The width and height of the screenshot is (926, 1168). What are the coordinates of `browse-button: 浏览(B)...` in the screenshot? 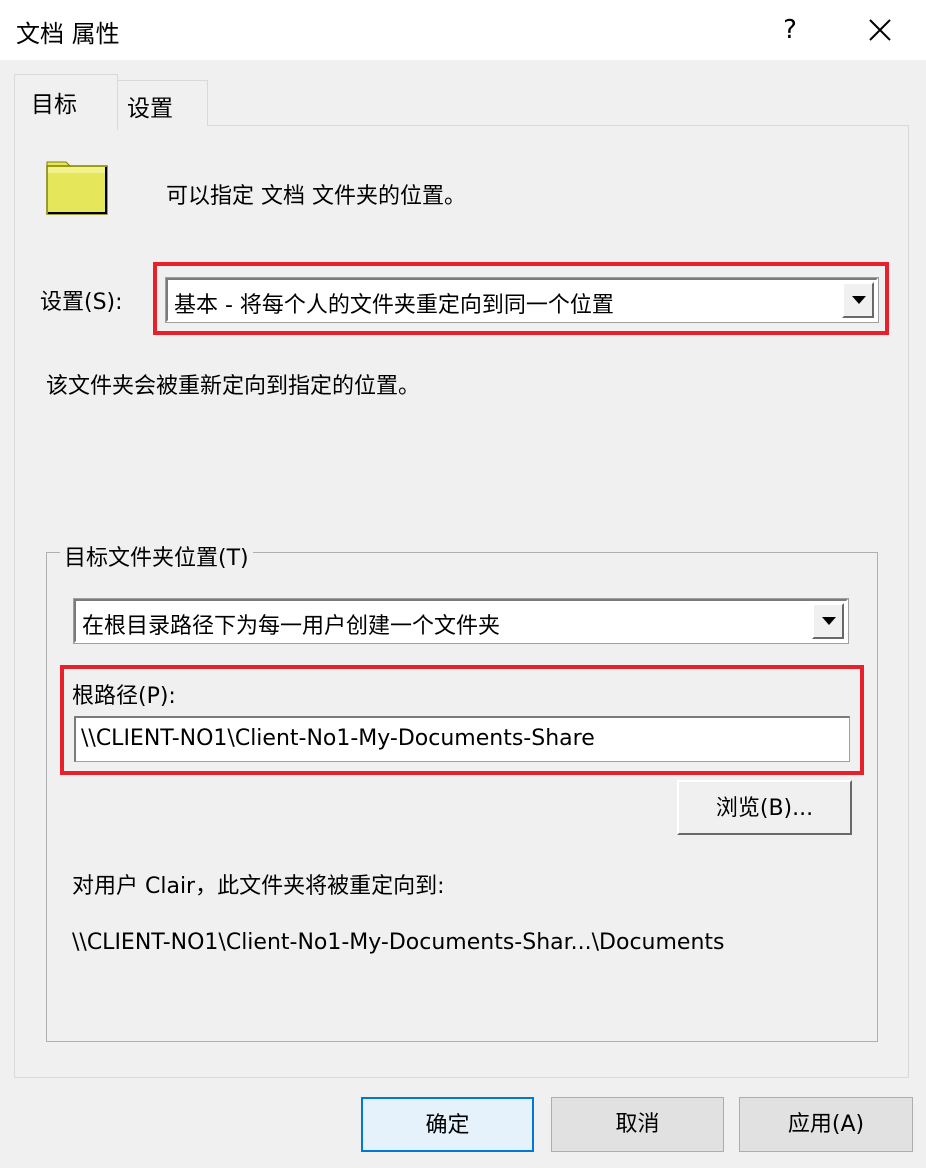 It's located at (764, 807).